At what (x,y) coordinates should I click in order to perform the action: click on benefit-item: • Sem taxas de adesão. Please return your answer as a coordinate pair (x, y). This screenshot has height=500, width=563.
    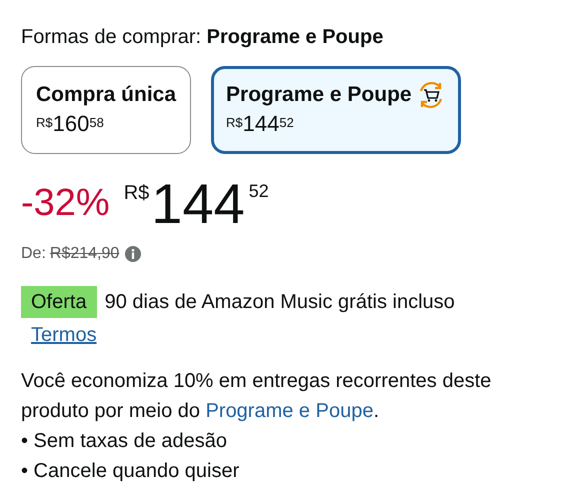
    Looking at the image, I should click on (124, 441).